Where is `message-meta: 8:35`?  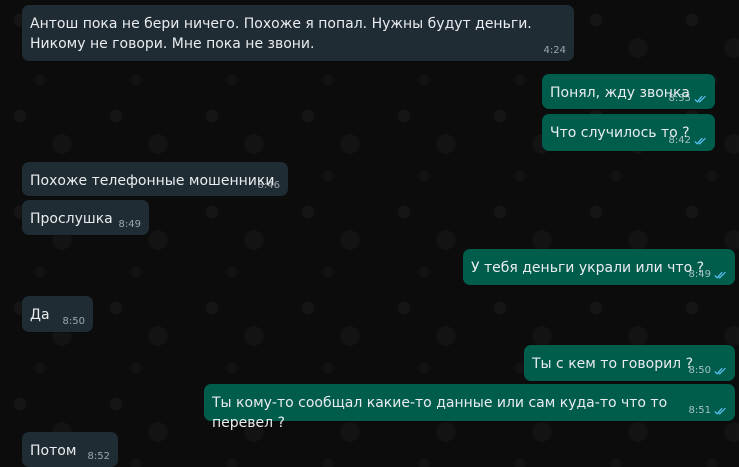
message-meta: 8:35 is located at coordinates (688, 99).